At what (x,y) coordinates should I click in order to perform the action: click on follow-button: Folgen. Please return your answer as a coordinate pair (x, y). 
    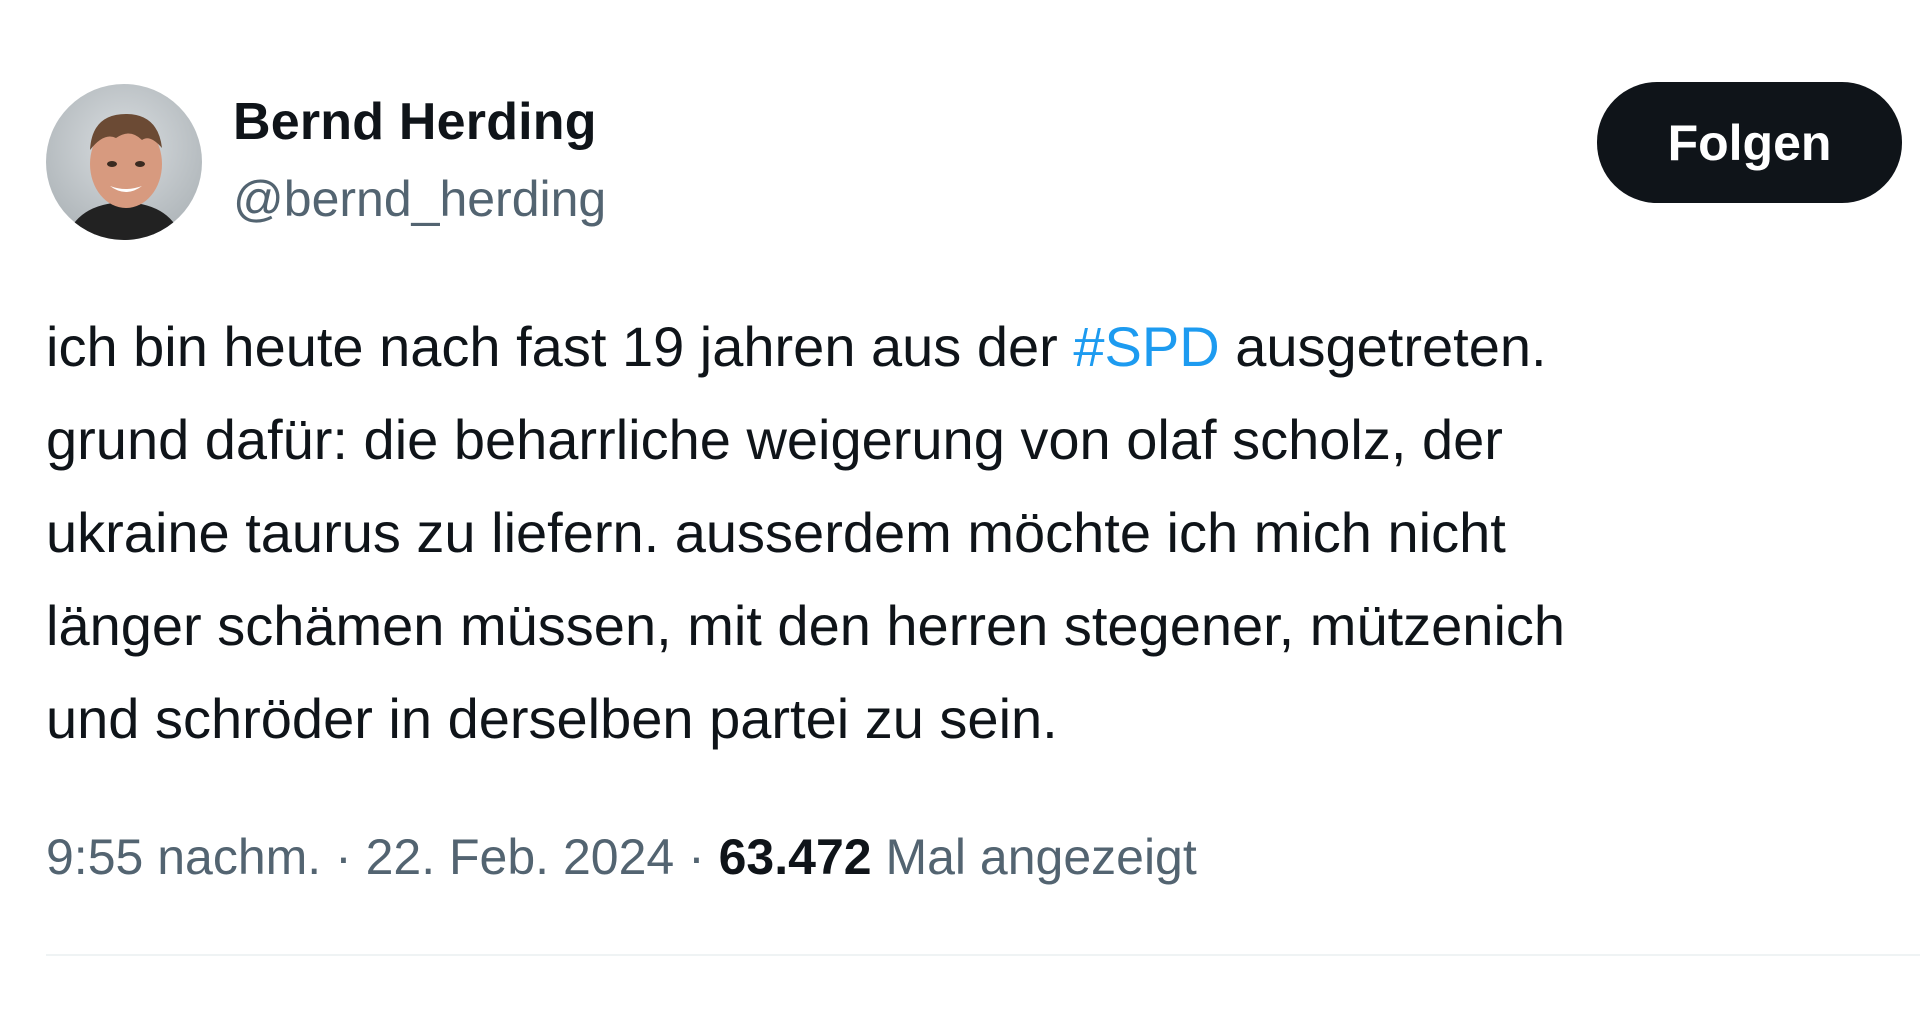
    Looking at the image, I should click on (1749, 142).